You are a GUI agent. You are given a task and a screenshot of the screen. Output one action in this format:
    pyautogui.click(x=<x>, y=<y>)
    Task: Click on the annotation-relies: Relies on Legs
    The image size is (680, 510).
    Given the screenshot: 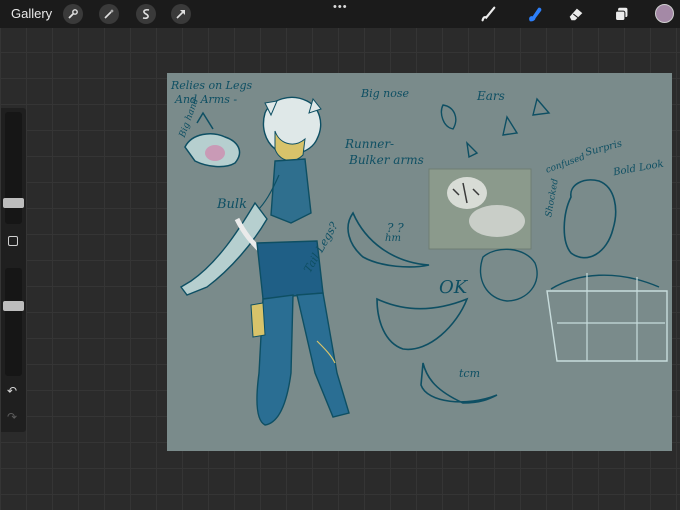 What is the action you would take?
    pyautogui.click(x=212, y=85)
    